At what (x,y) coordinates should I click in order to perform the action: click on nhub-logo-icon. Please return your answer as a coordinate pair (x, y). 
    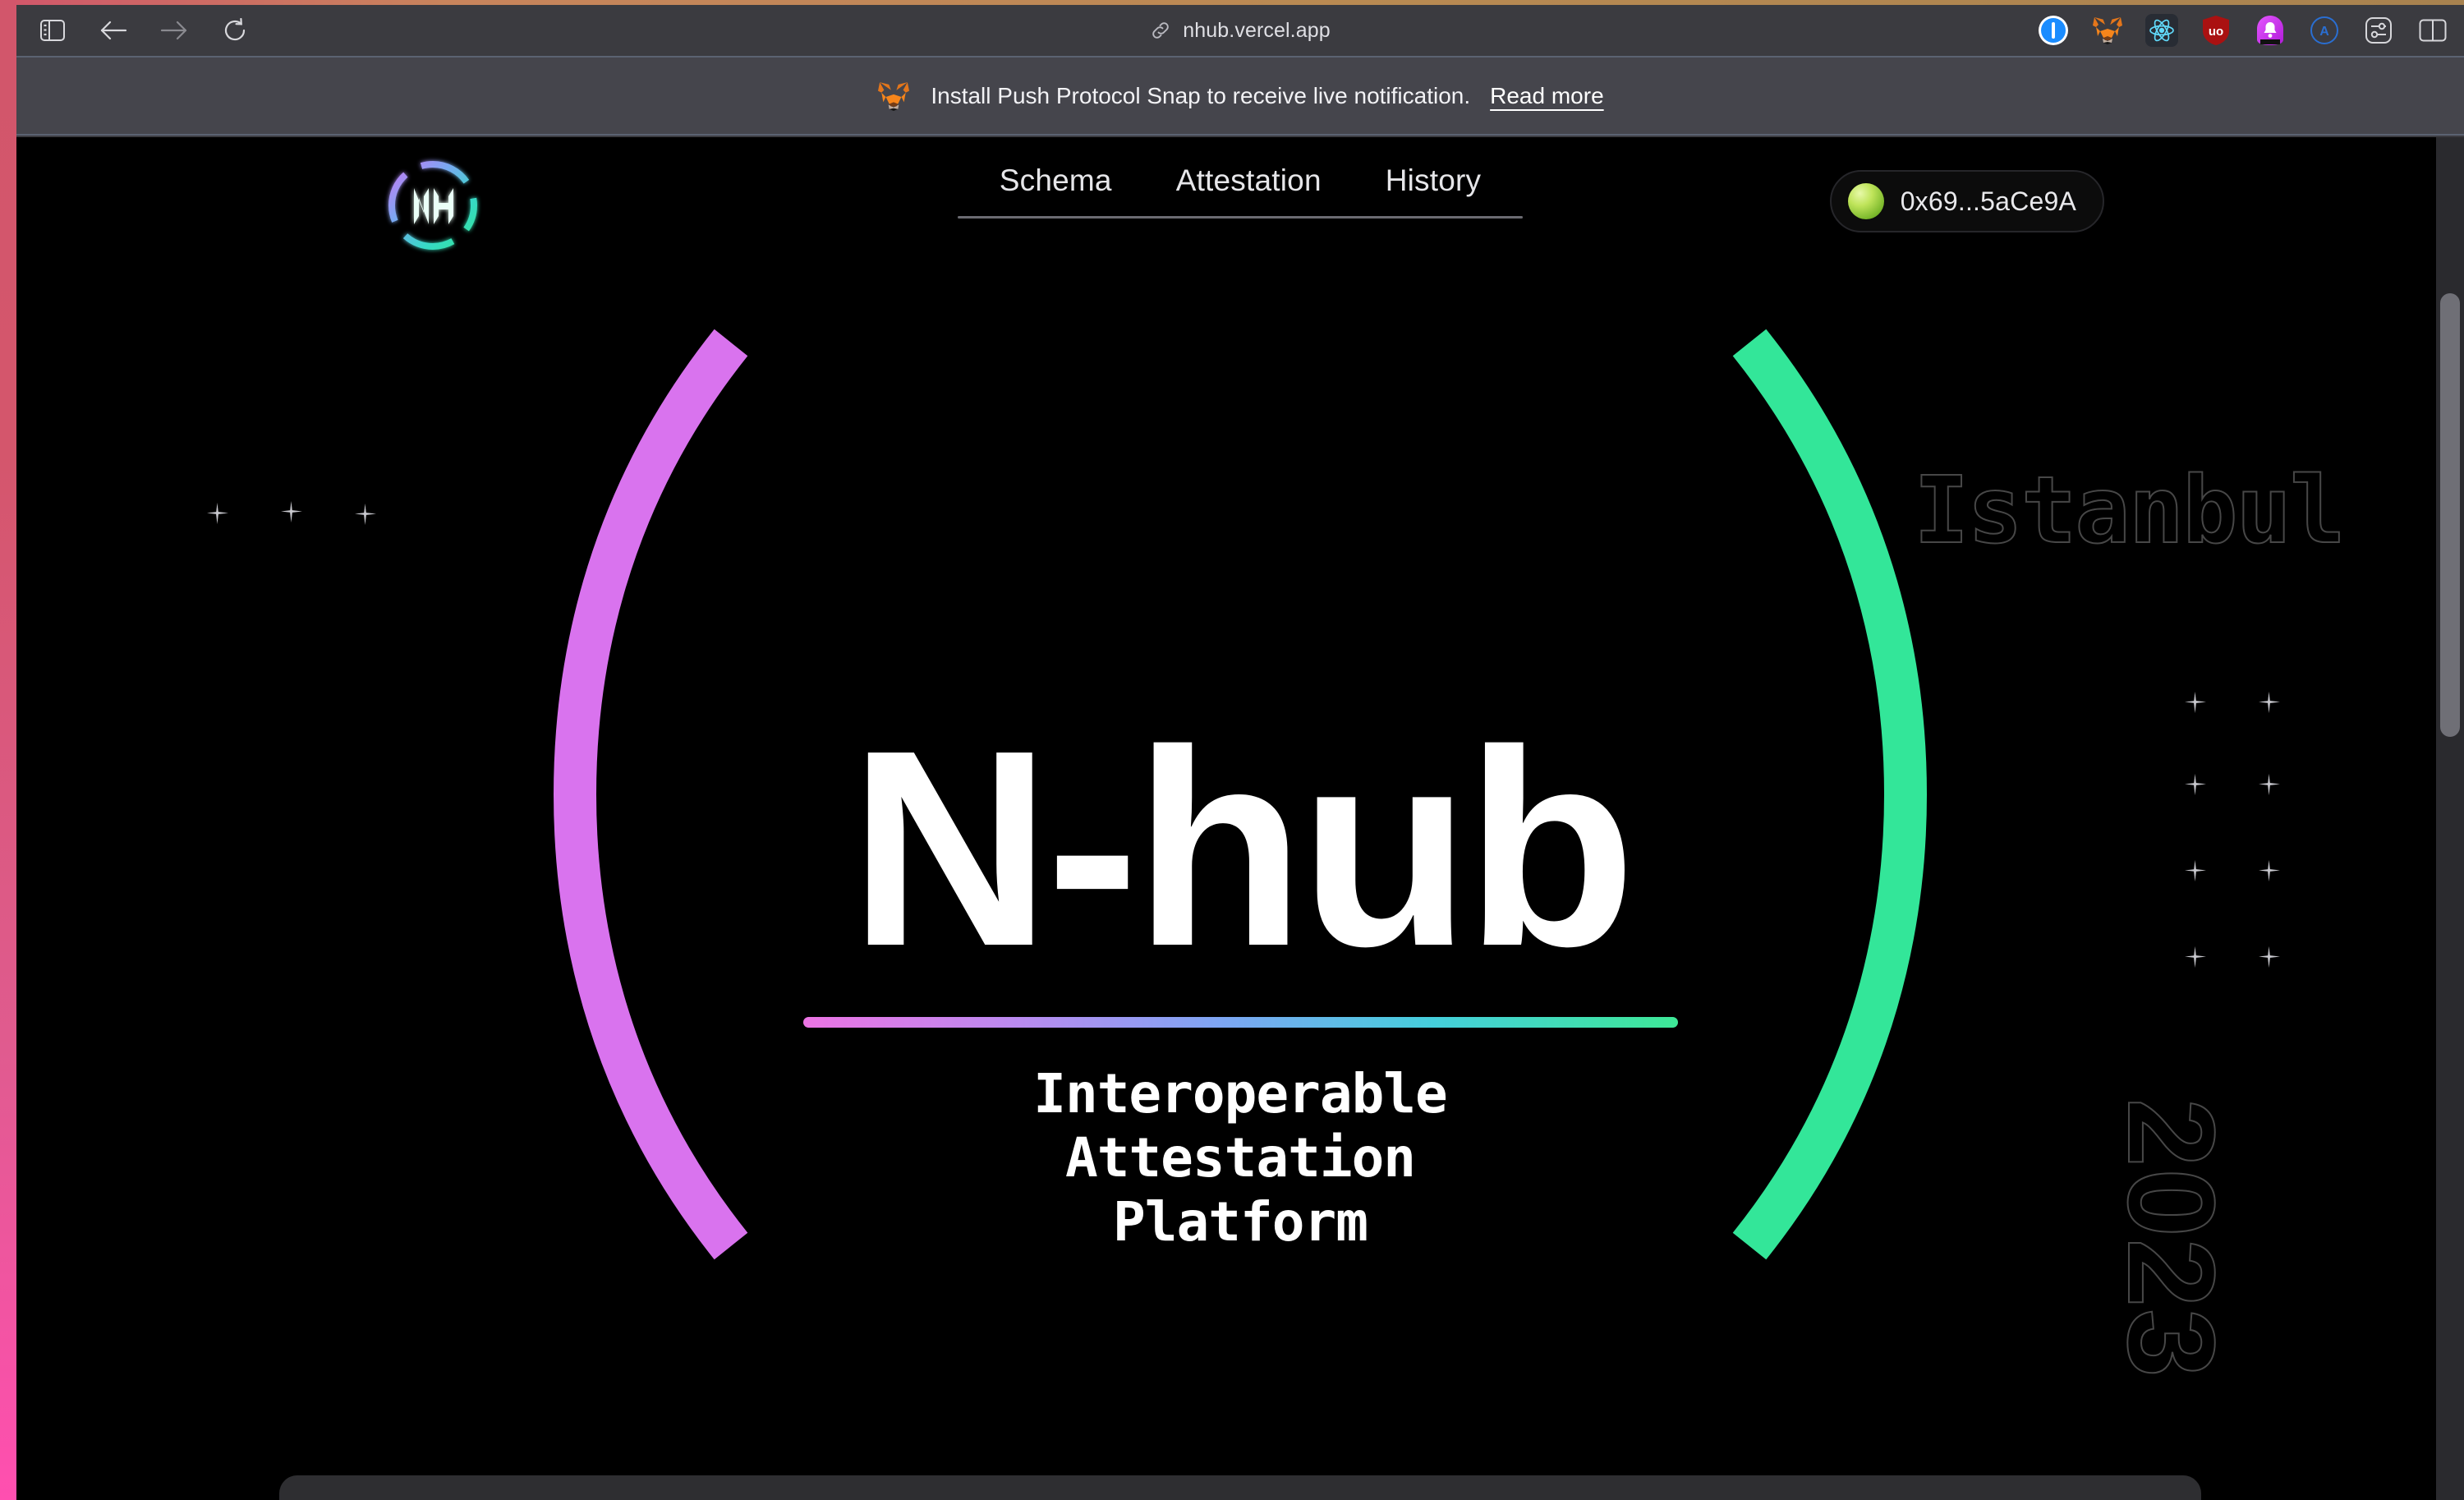
    Looking at the image, I should click on (433, 205).